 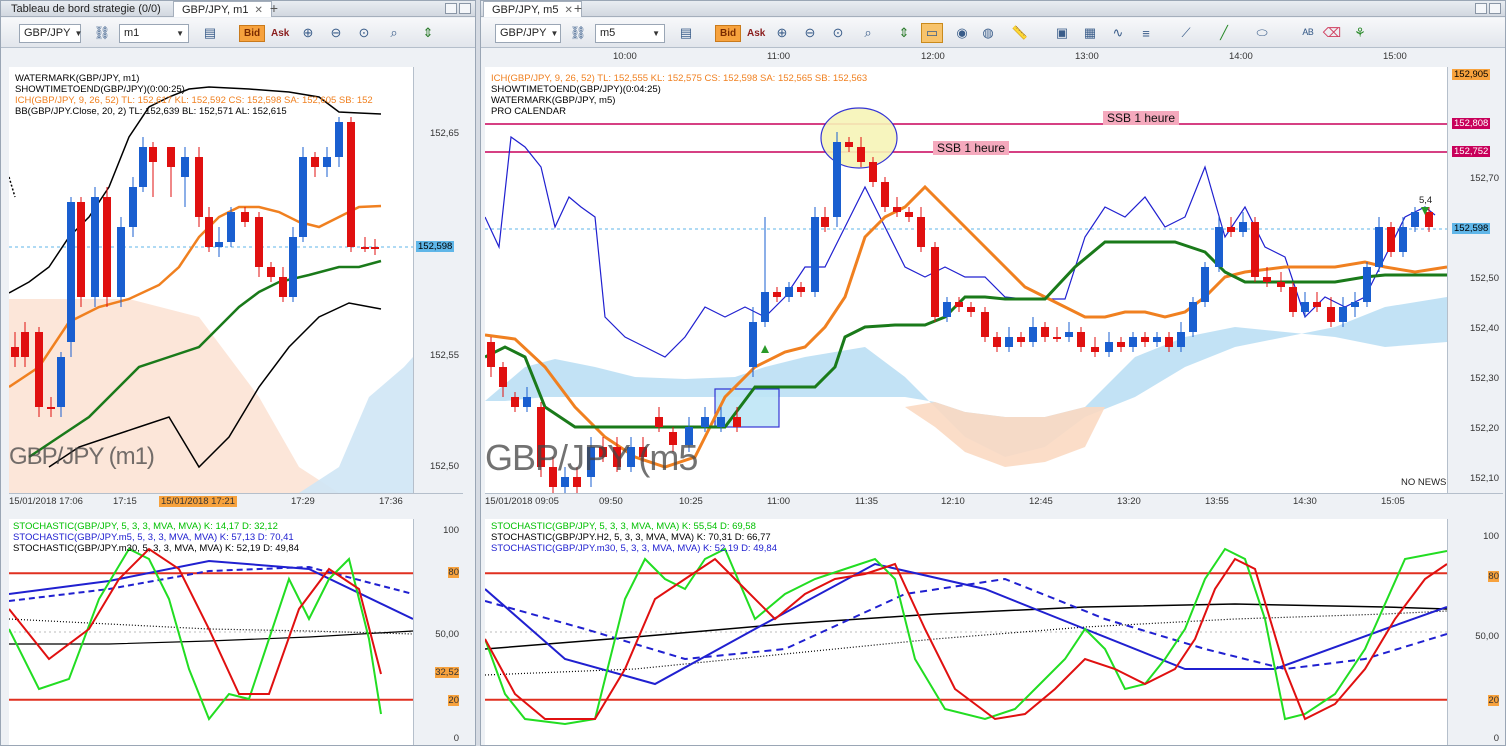 I want to click on bollinger-upper-tail, so click(x=12, y=187).